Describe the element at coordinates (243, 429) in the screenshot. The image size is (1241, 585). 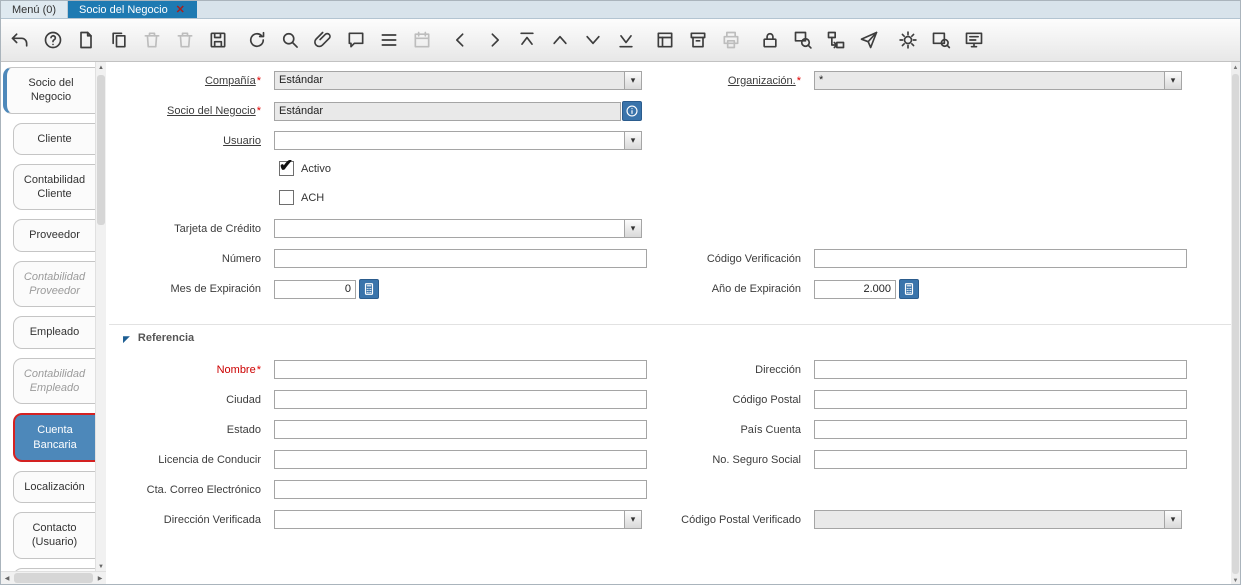
I see `estado-label-text: Estado` at that location.